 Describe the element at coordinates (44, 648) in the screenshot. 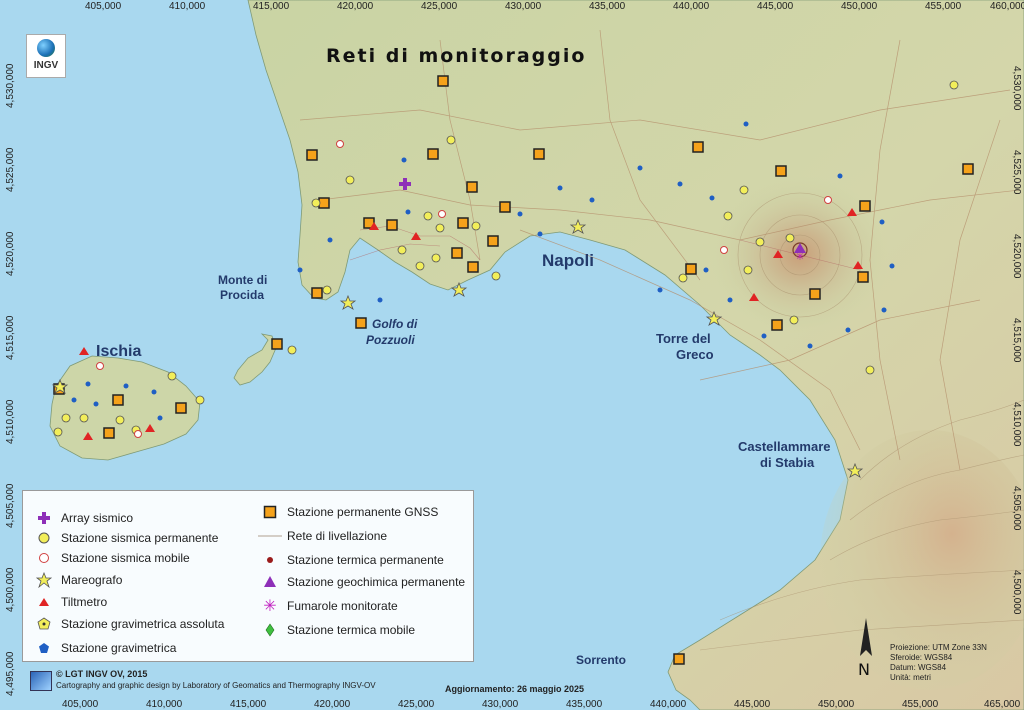

I see `blue-pentagon-icon` at that location.